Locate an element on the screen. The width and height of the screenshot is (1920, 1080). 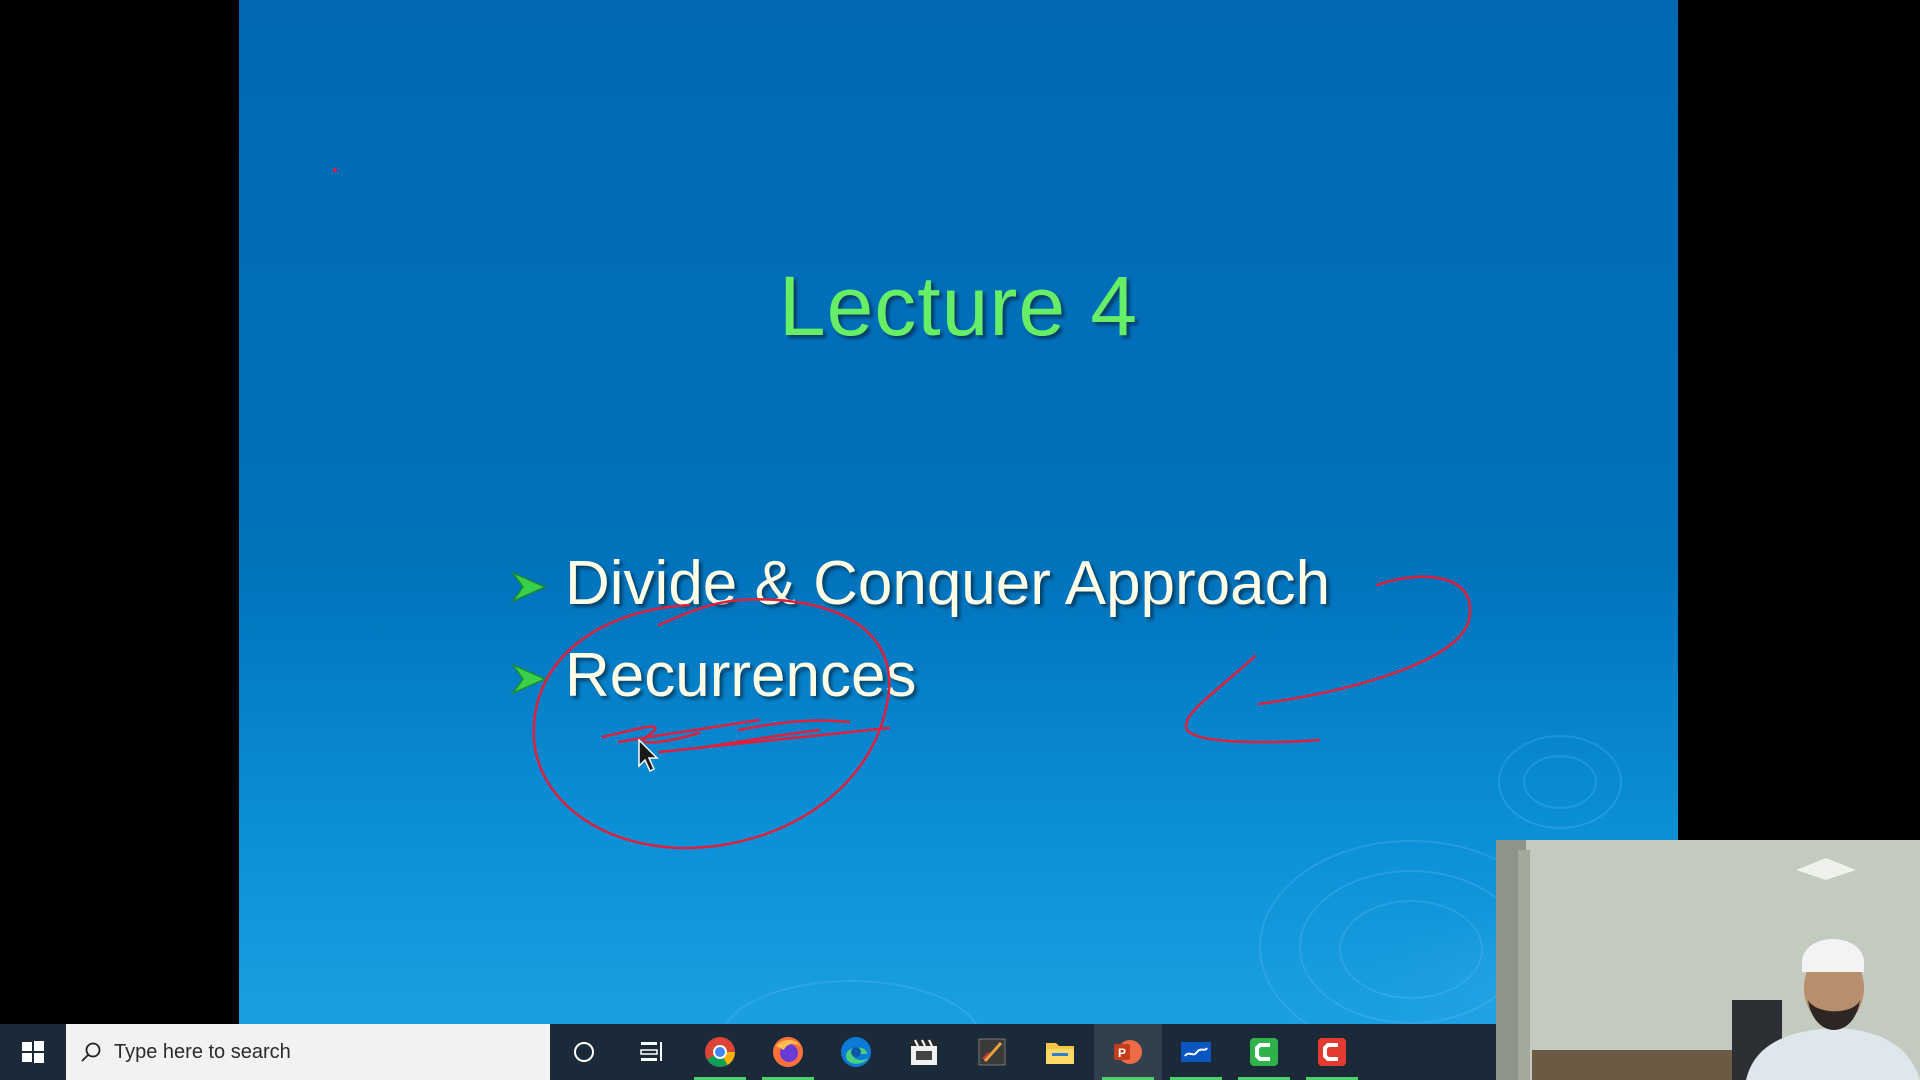
edge-taskbar-button is located at coordinates (856, 1052).